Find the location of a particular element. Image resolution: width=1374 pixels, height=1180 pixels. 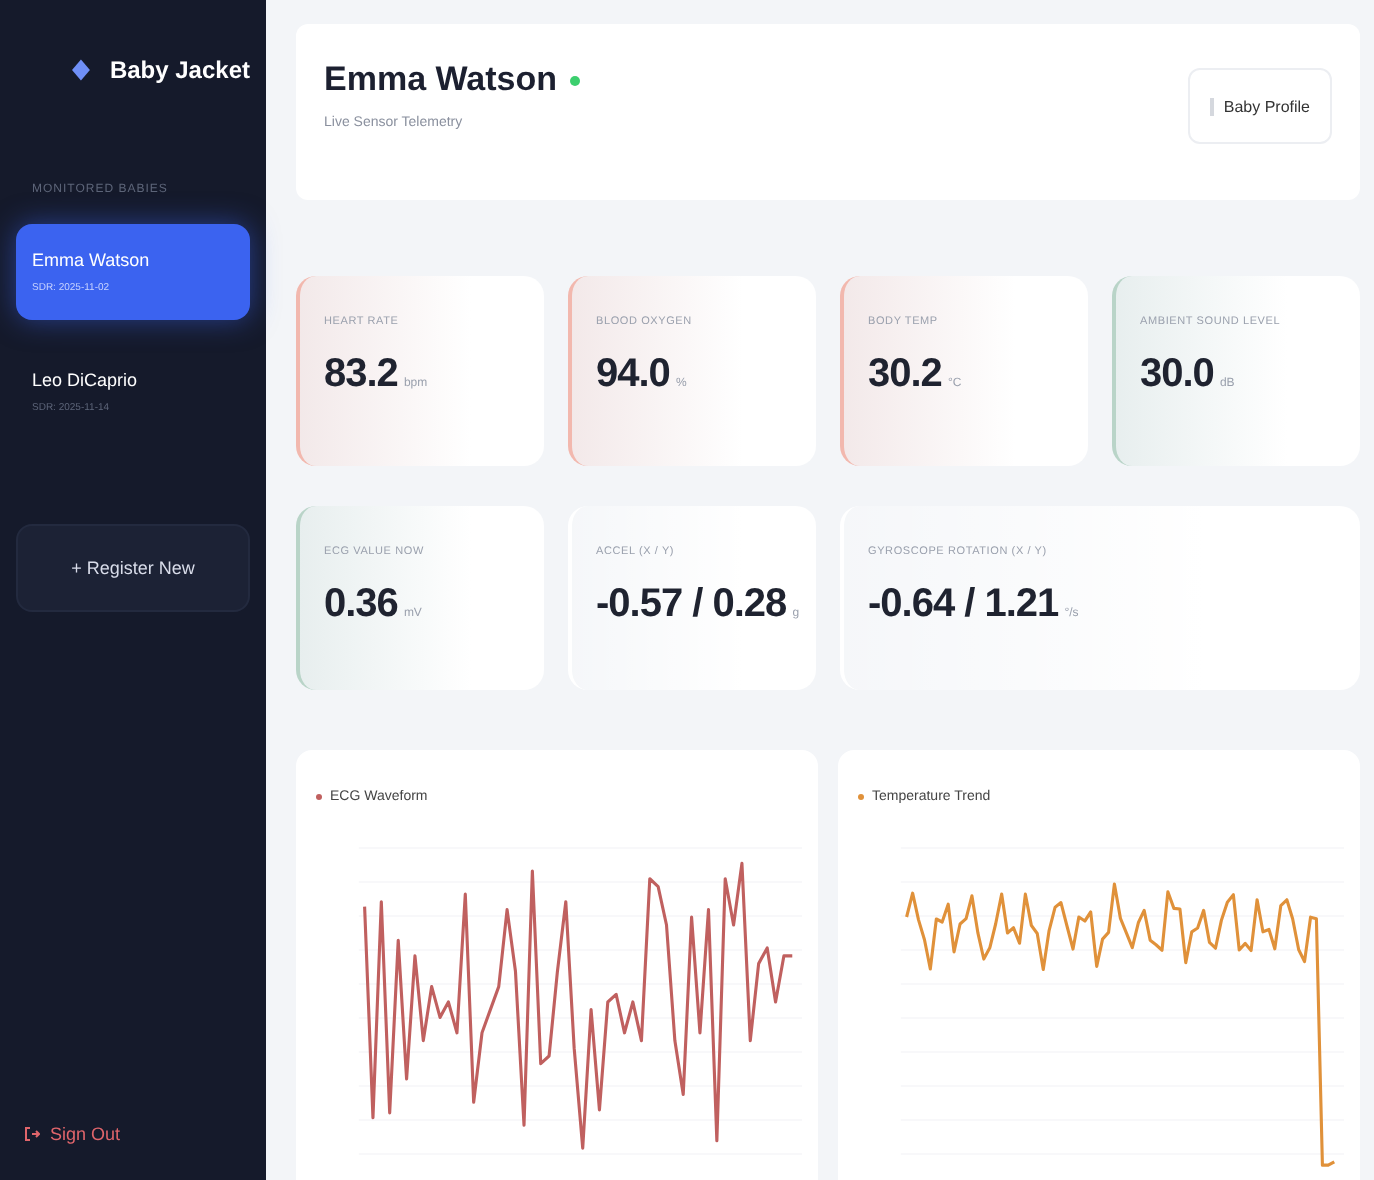

diamond-icon is located at coordinates (81, 70).